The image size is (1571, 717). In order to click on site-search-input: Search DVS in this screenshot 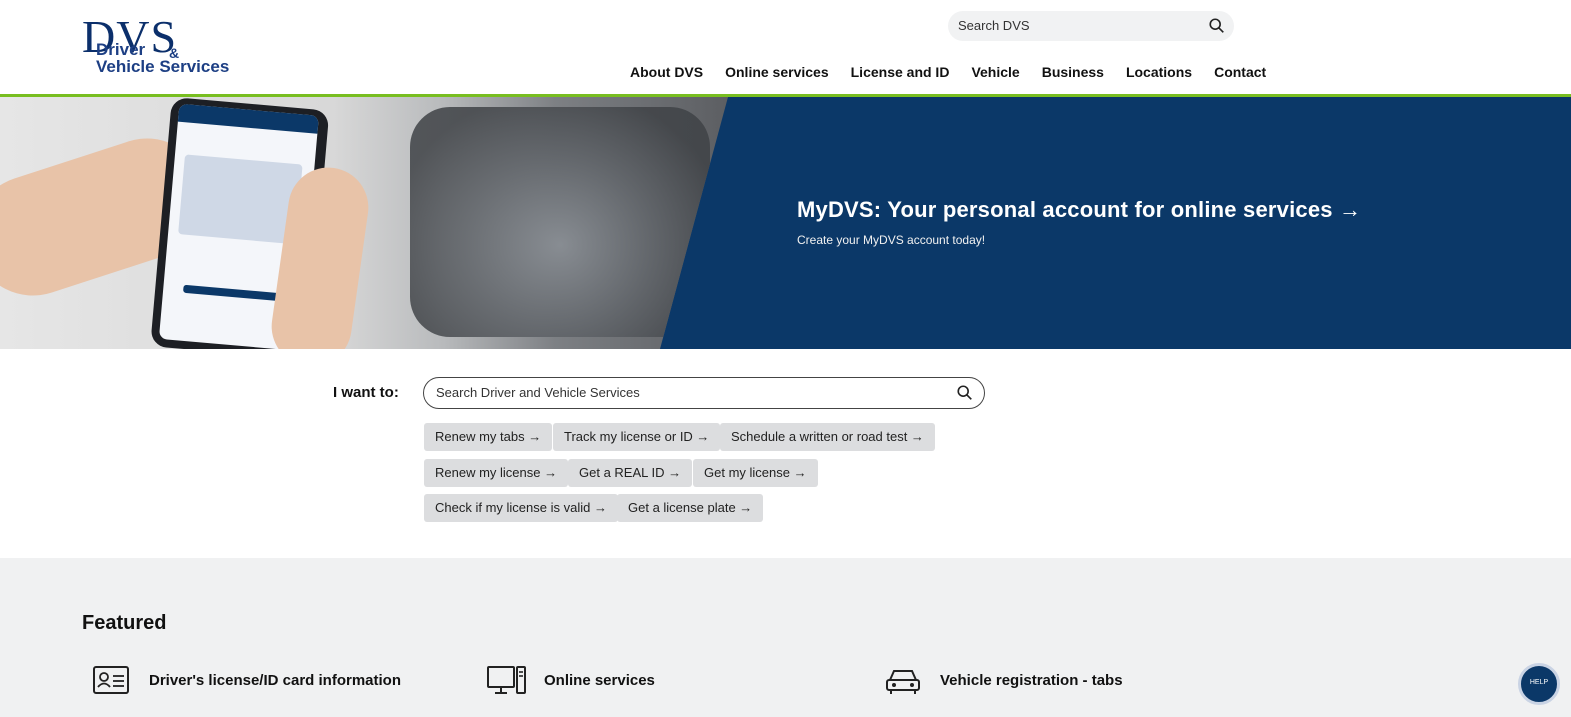, I will do `click(1091, 26)`.